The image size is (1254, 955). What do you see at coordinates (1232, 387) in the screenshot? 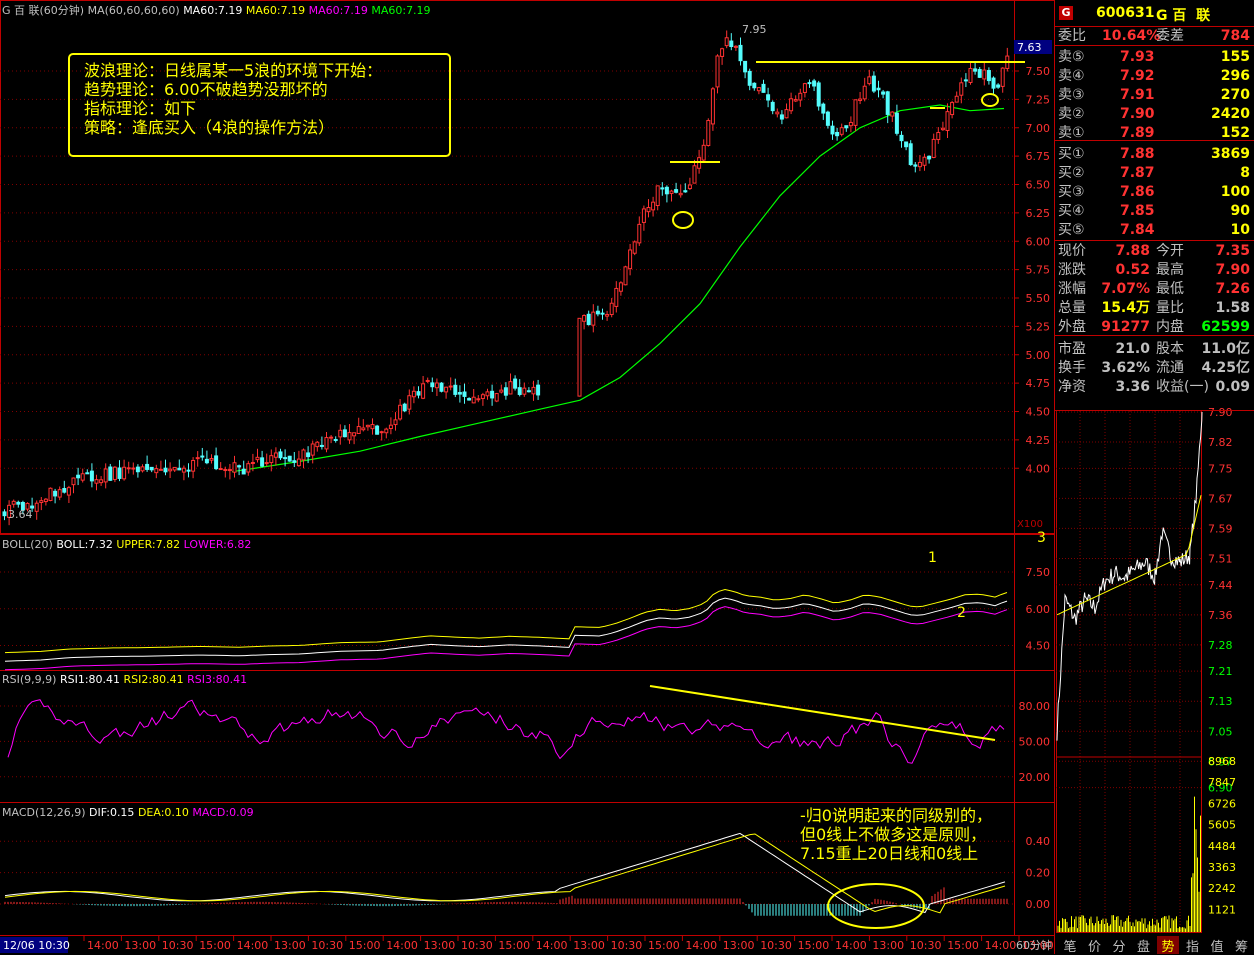
I see `stat-value: 0.09` at bounding box center [1232, 387].